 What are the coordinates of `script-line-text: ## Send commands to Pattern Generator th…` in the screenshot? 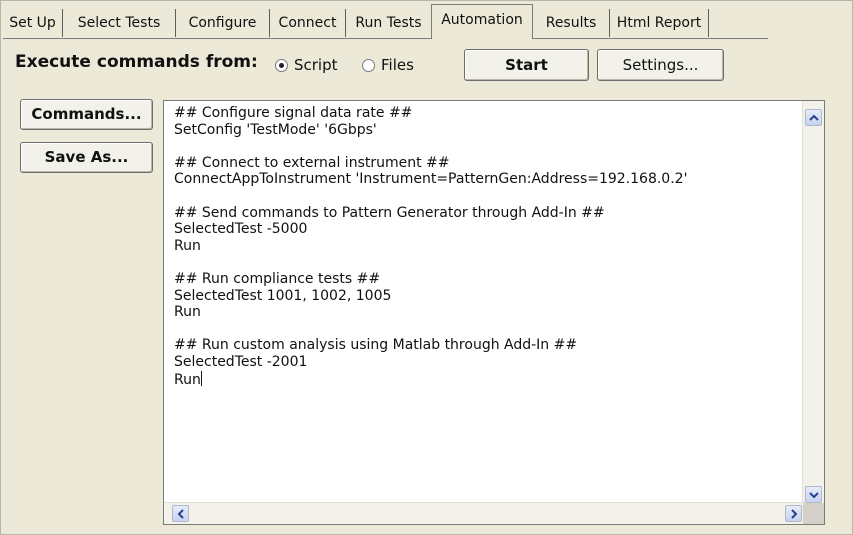 It's located at (389, 212).